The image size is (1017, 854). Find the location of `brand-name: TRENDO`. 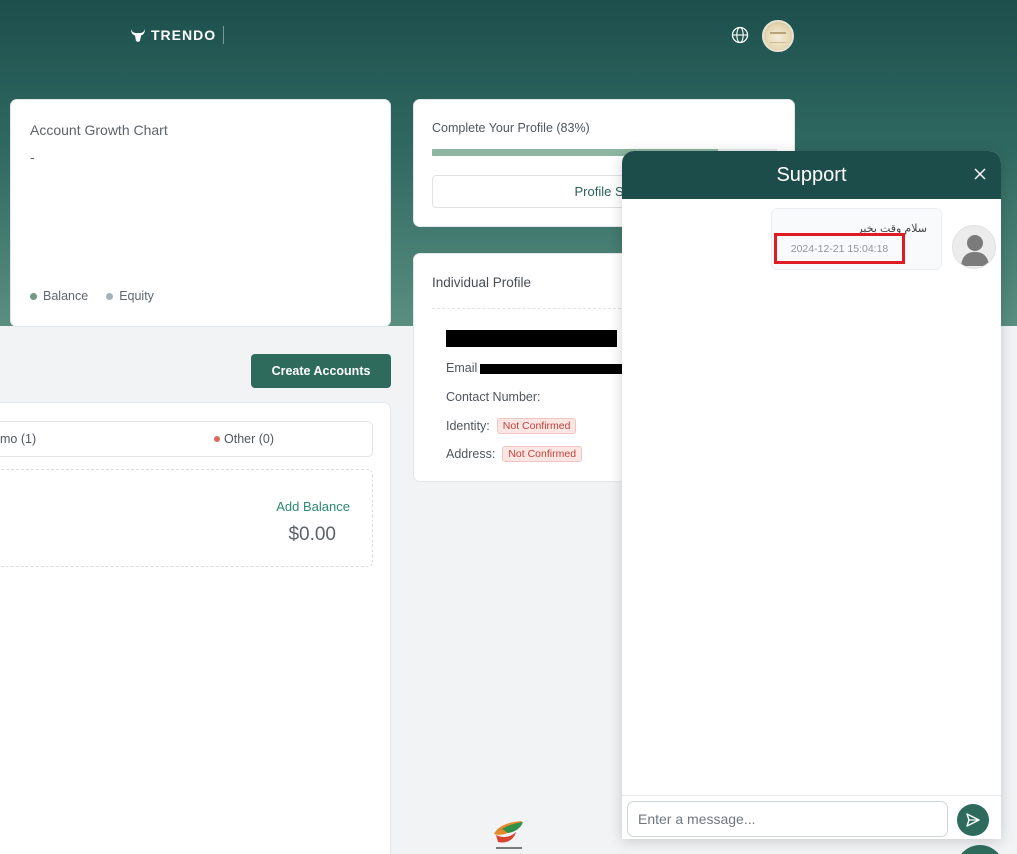

brand-name: TRENDO is located at coordinates (184, 35).